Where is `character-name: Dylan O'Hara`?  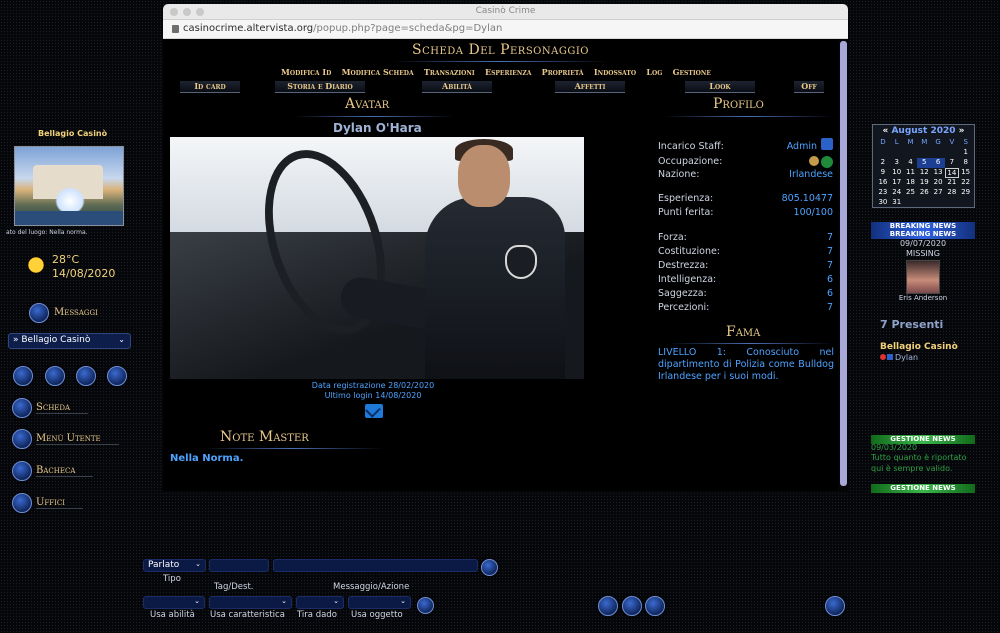
character-name: Dylan O'Hara is located at coordinates (377, 128).